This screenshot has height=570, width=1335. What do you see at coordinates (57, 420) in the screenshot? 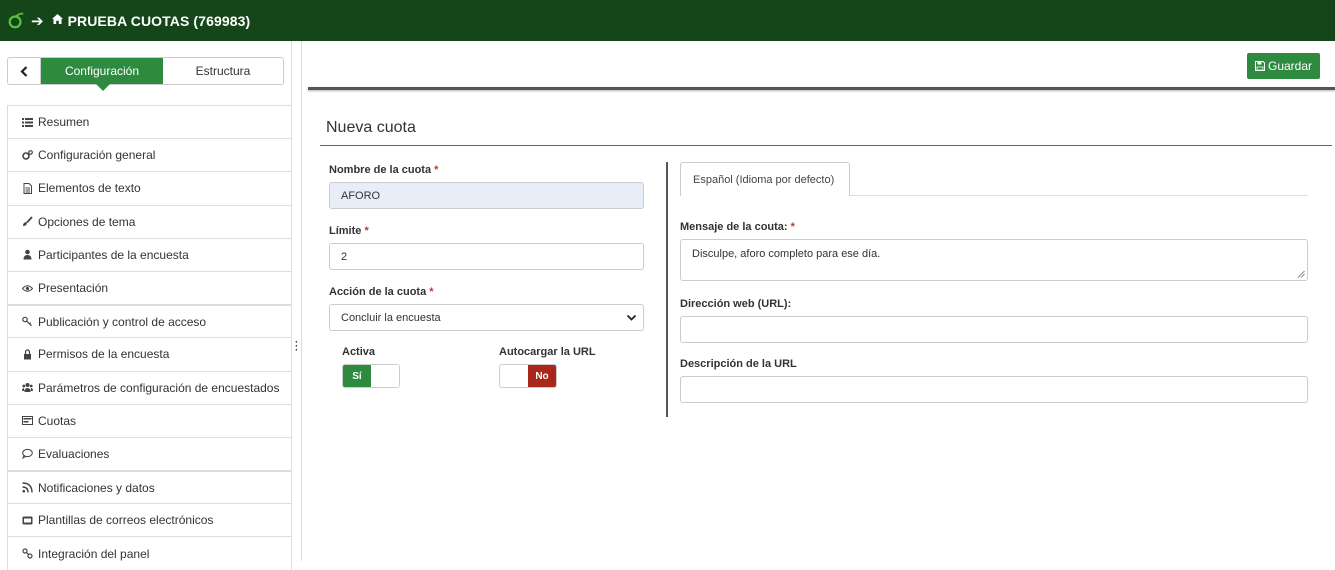
I see `sidebar-item-label: Cuotas` at bounding box center [57, 420].